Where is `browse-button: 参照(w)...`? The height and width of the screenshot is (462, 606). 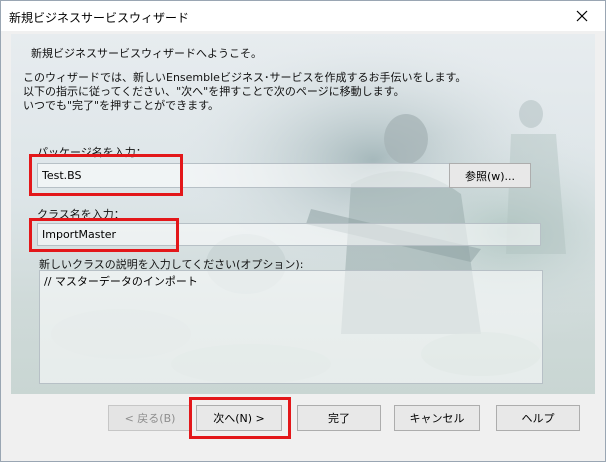
browse-button: 参照(w)... is located at coordinates (490, 175).